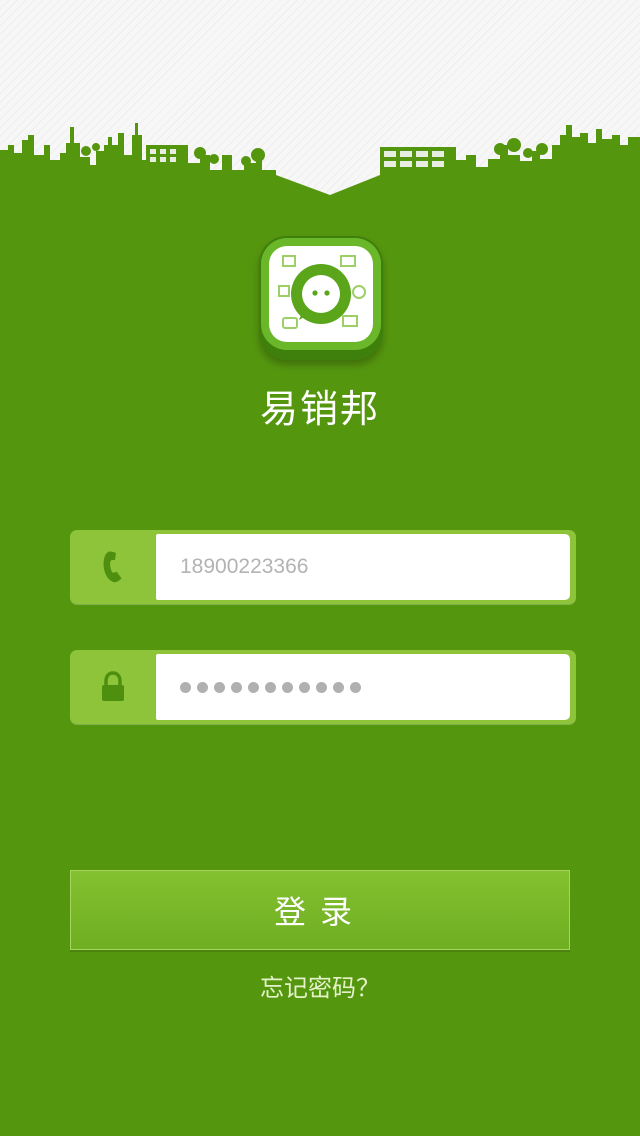 The height and width of the screenshot is (1136, 640). I want to click on forgot-password-link: 忘记密码？, so click(320, 985).